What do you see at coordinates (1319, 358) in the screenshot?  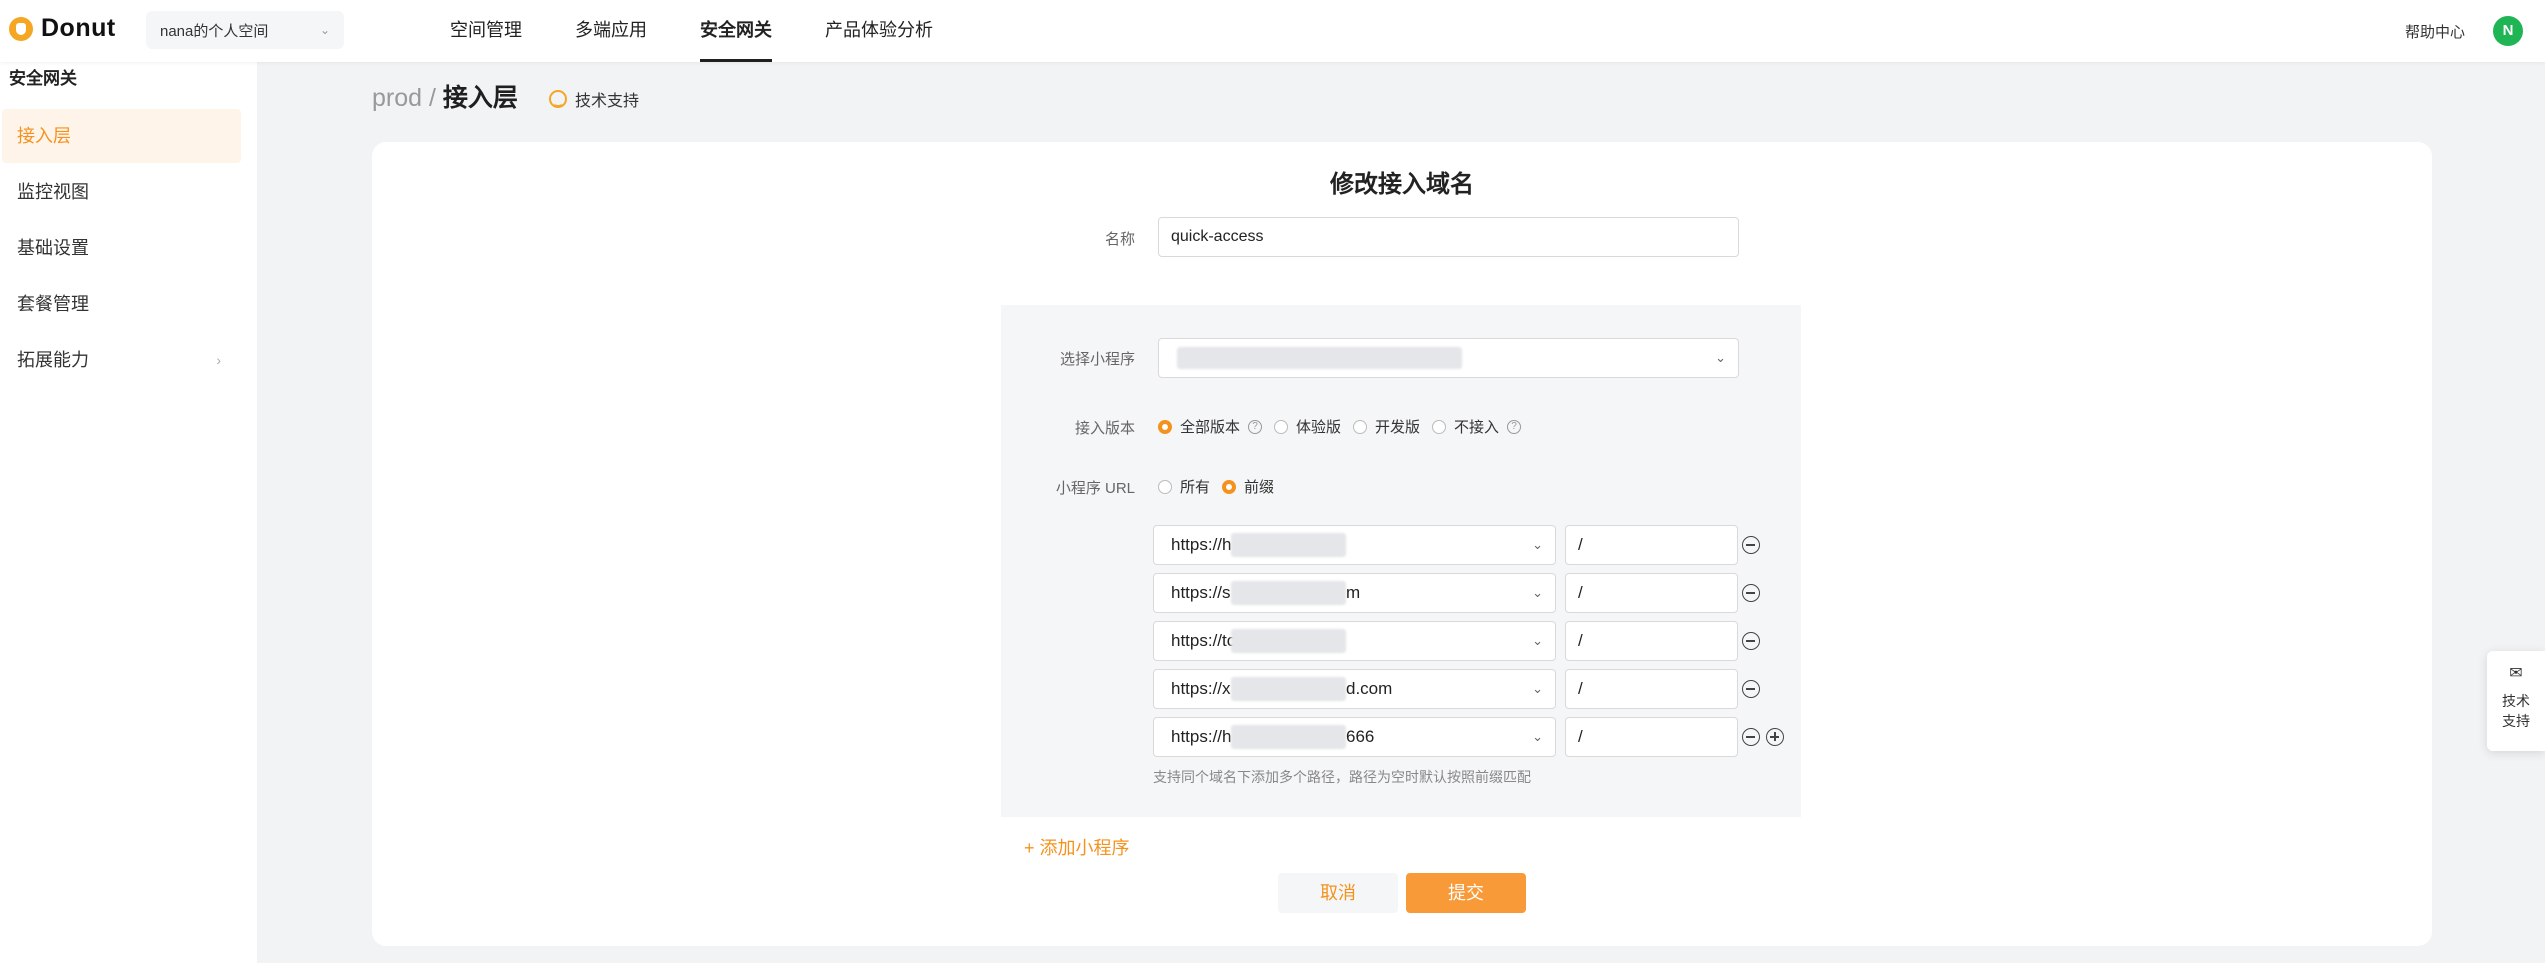 I see `redacted-miniapp-name` at bounding box center [1319, 358].